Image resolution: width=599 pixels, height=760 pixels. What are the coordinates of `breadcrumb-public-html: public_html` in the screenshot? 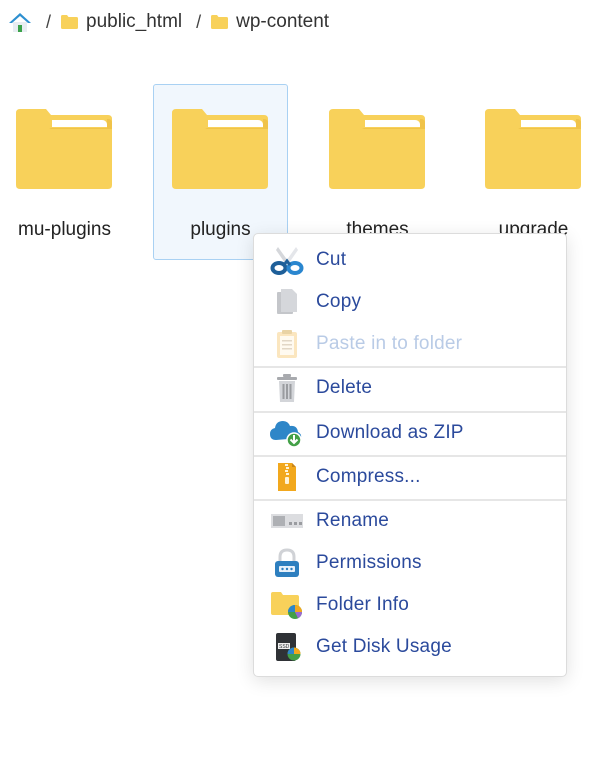 It's located at (121, 22).